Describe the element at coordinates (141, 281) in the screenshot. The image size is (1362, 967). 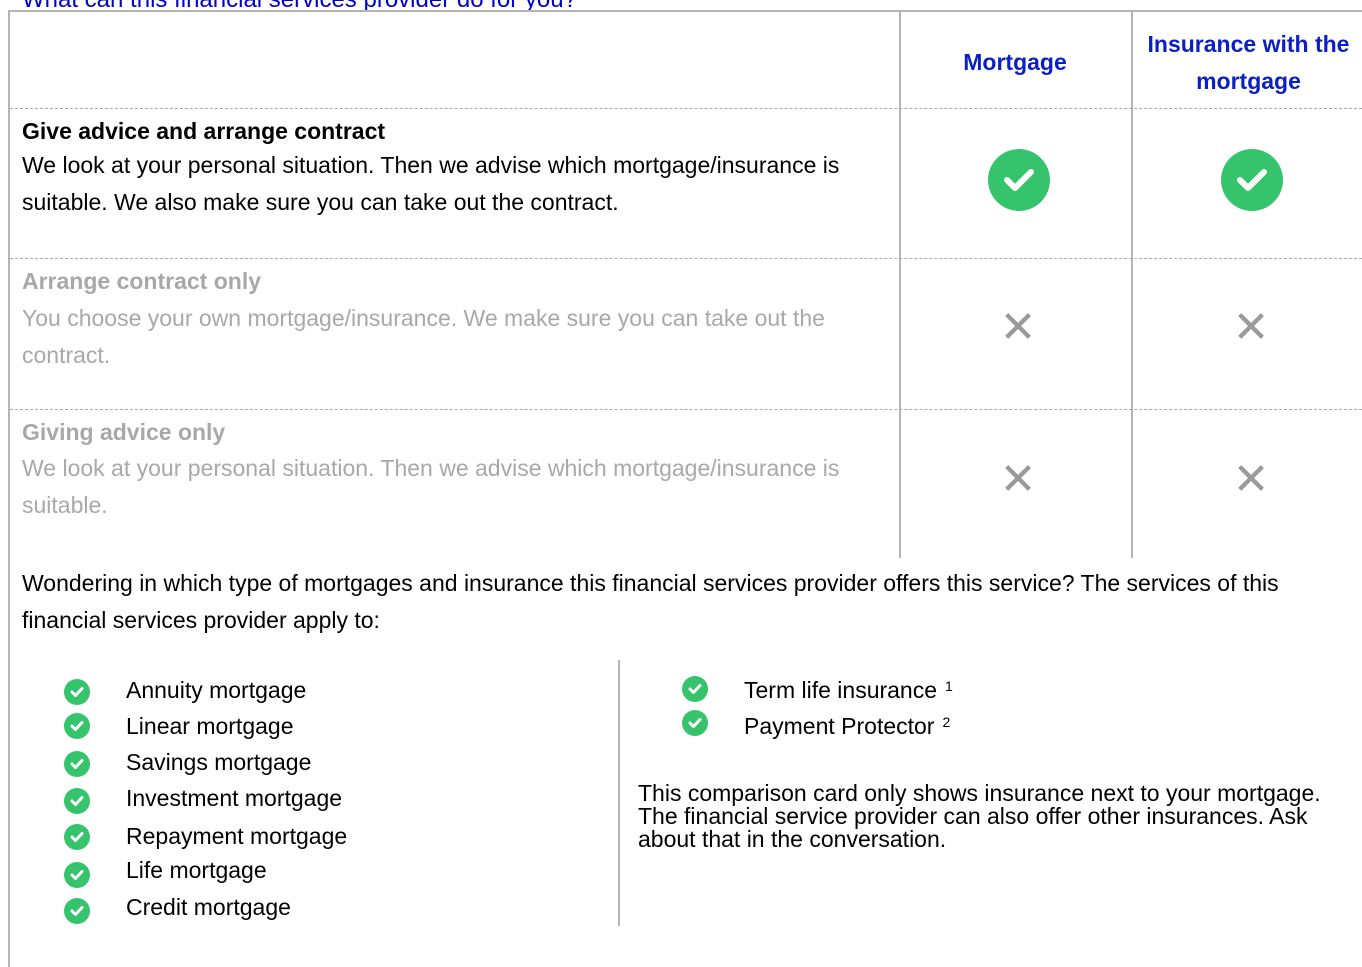
I see `row-title-arrange-only: Arrange contract only` at that location.